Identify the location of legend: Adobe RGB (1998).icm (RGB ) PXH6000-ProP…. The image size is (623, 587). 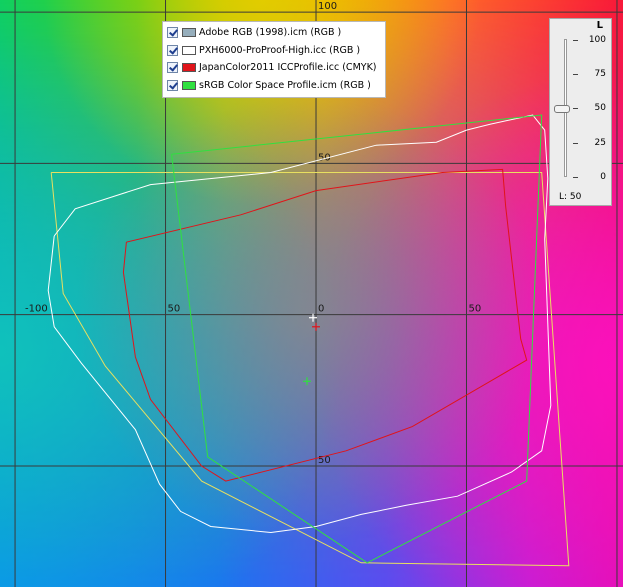
(274, 59).